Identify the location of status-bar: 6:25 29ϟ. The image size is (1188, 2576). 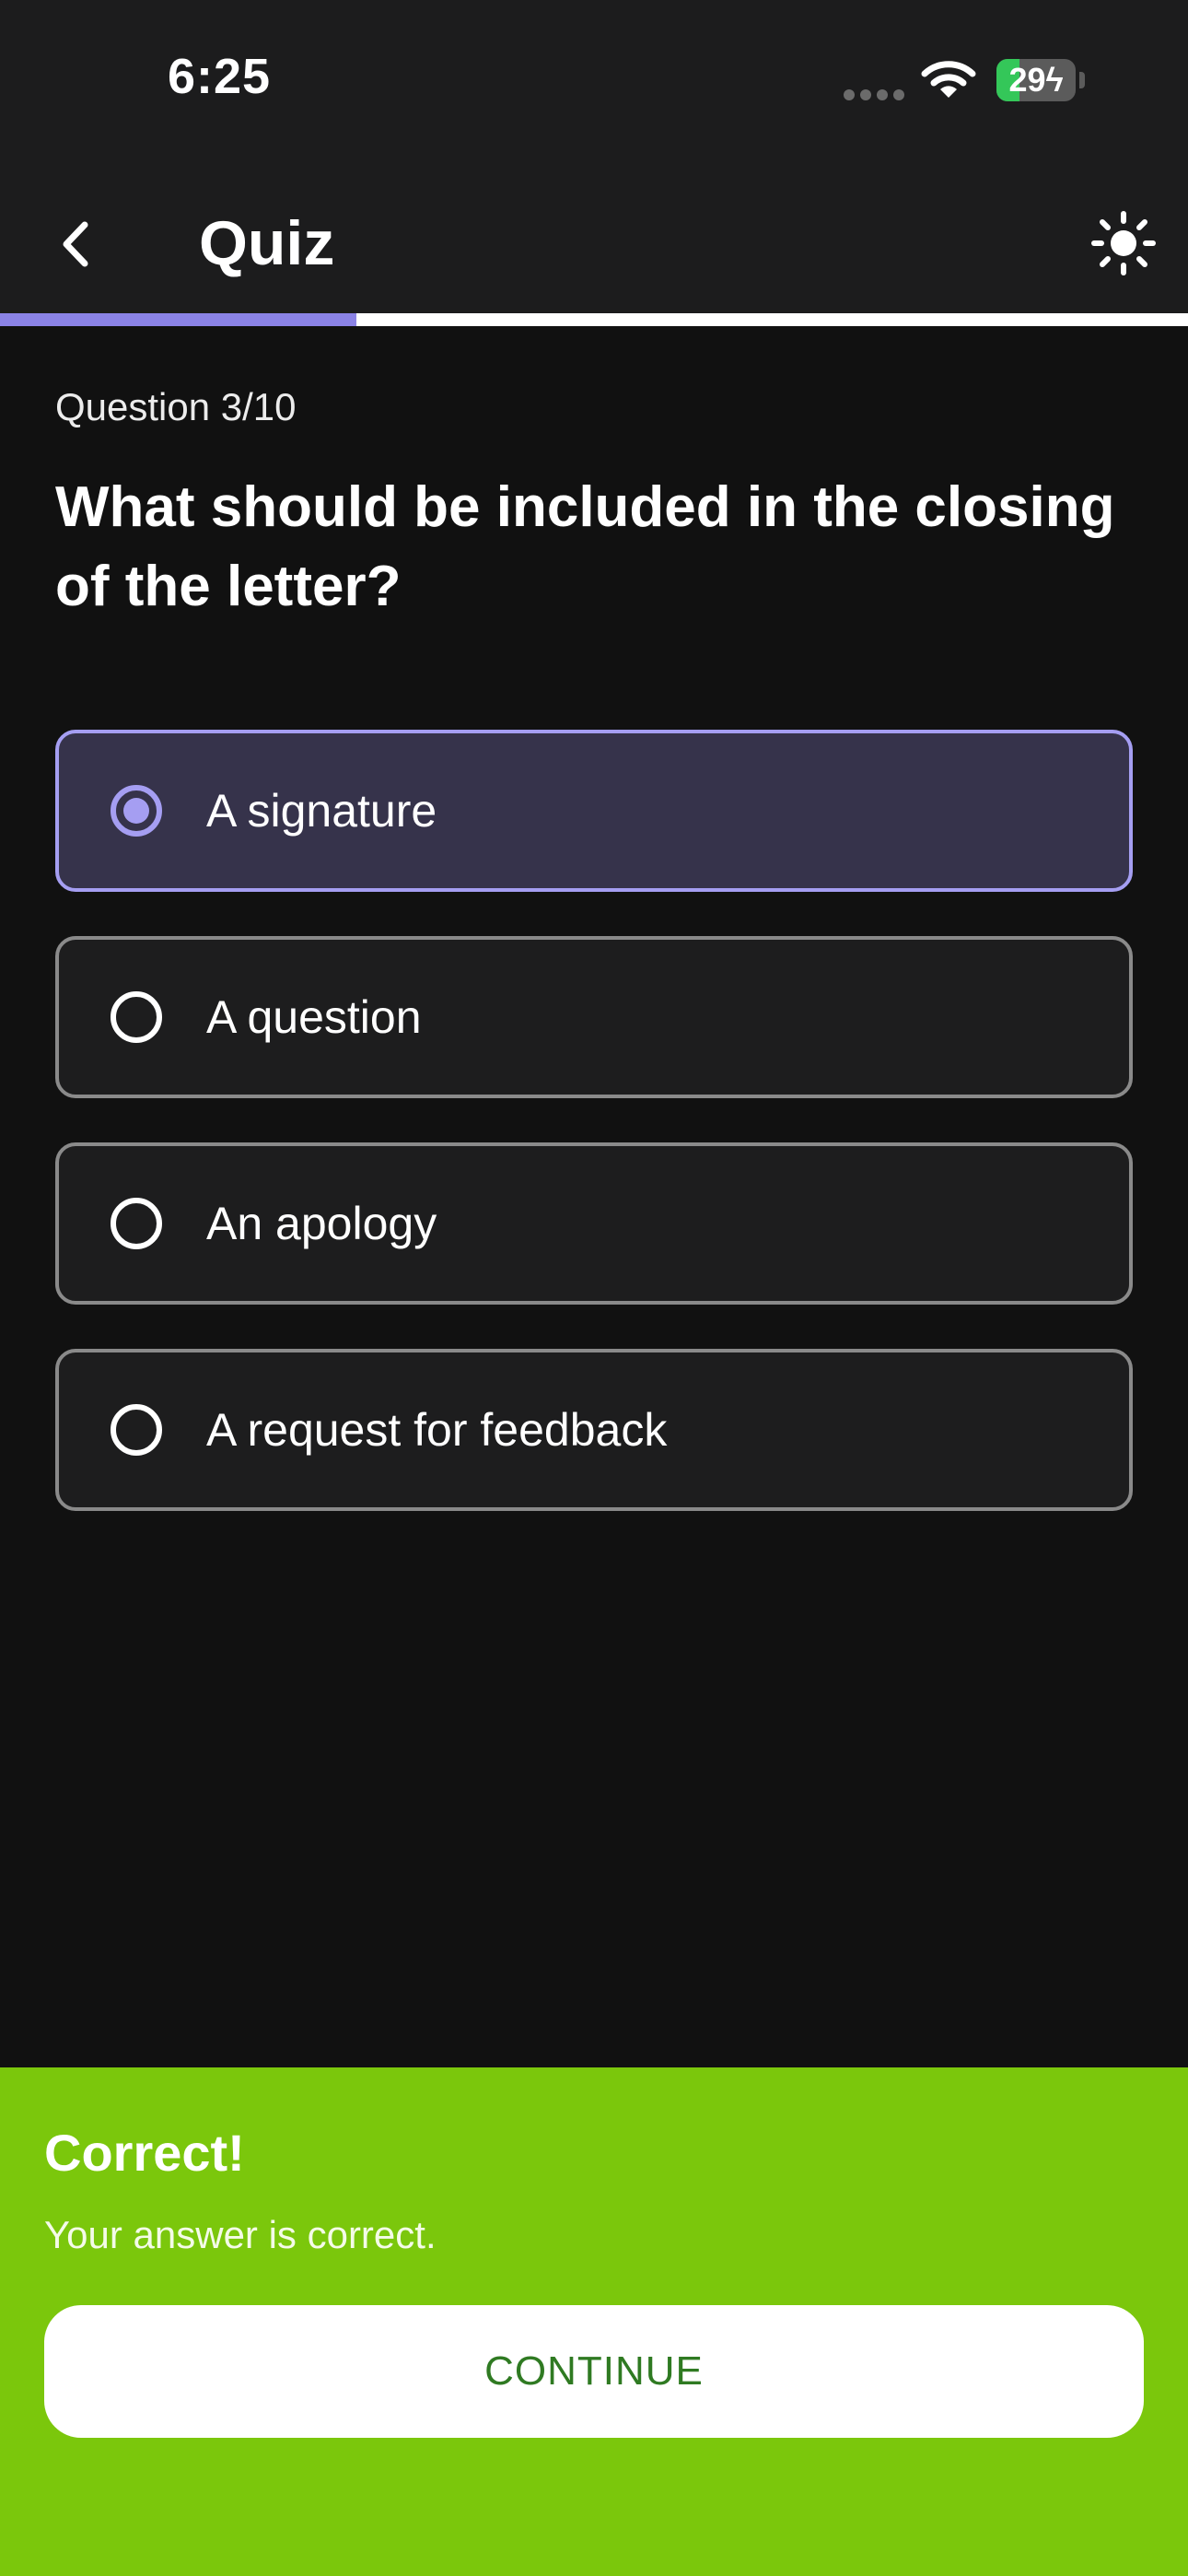
(594, 83).